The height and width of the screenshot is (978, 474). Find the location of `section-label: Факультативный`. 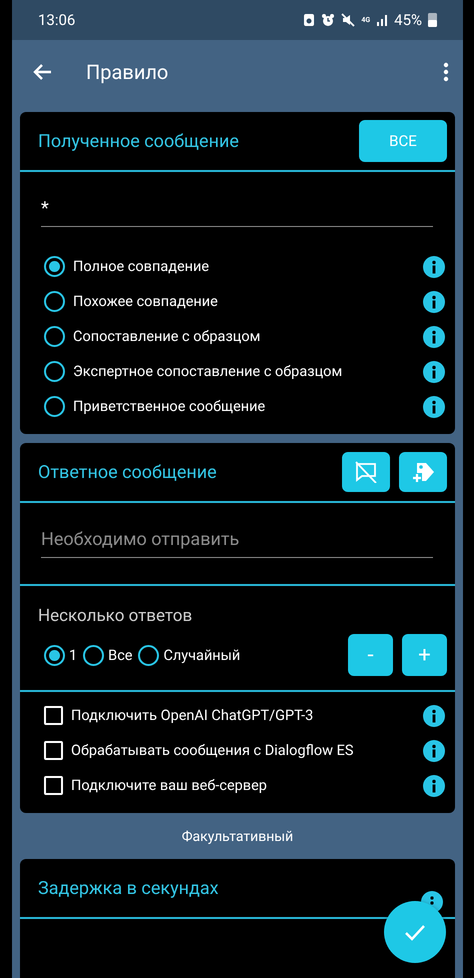

section-label: Факультативный is located at coordinates (237, 837).